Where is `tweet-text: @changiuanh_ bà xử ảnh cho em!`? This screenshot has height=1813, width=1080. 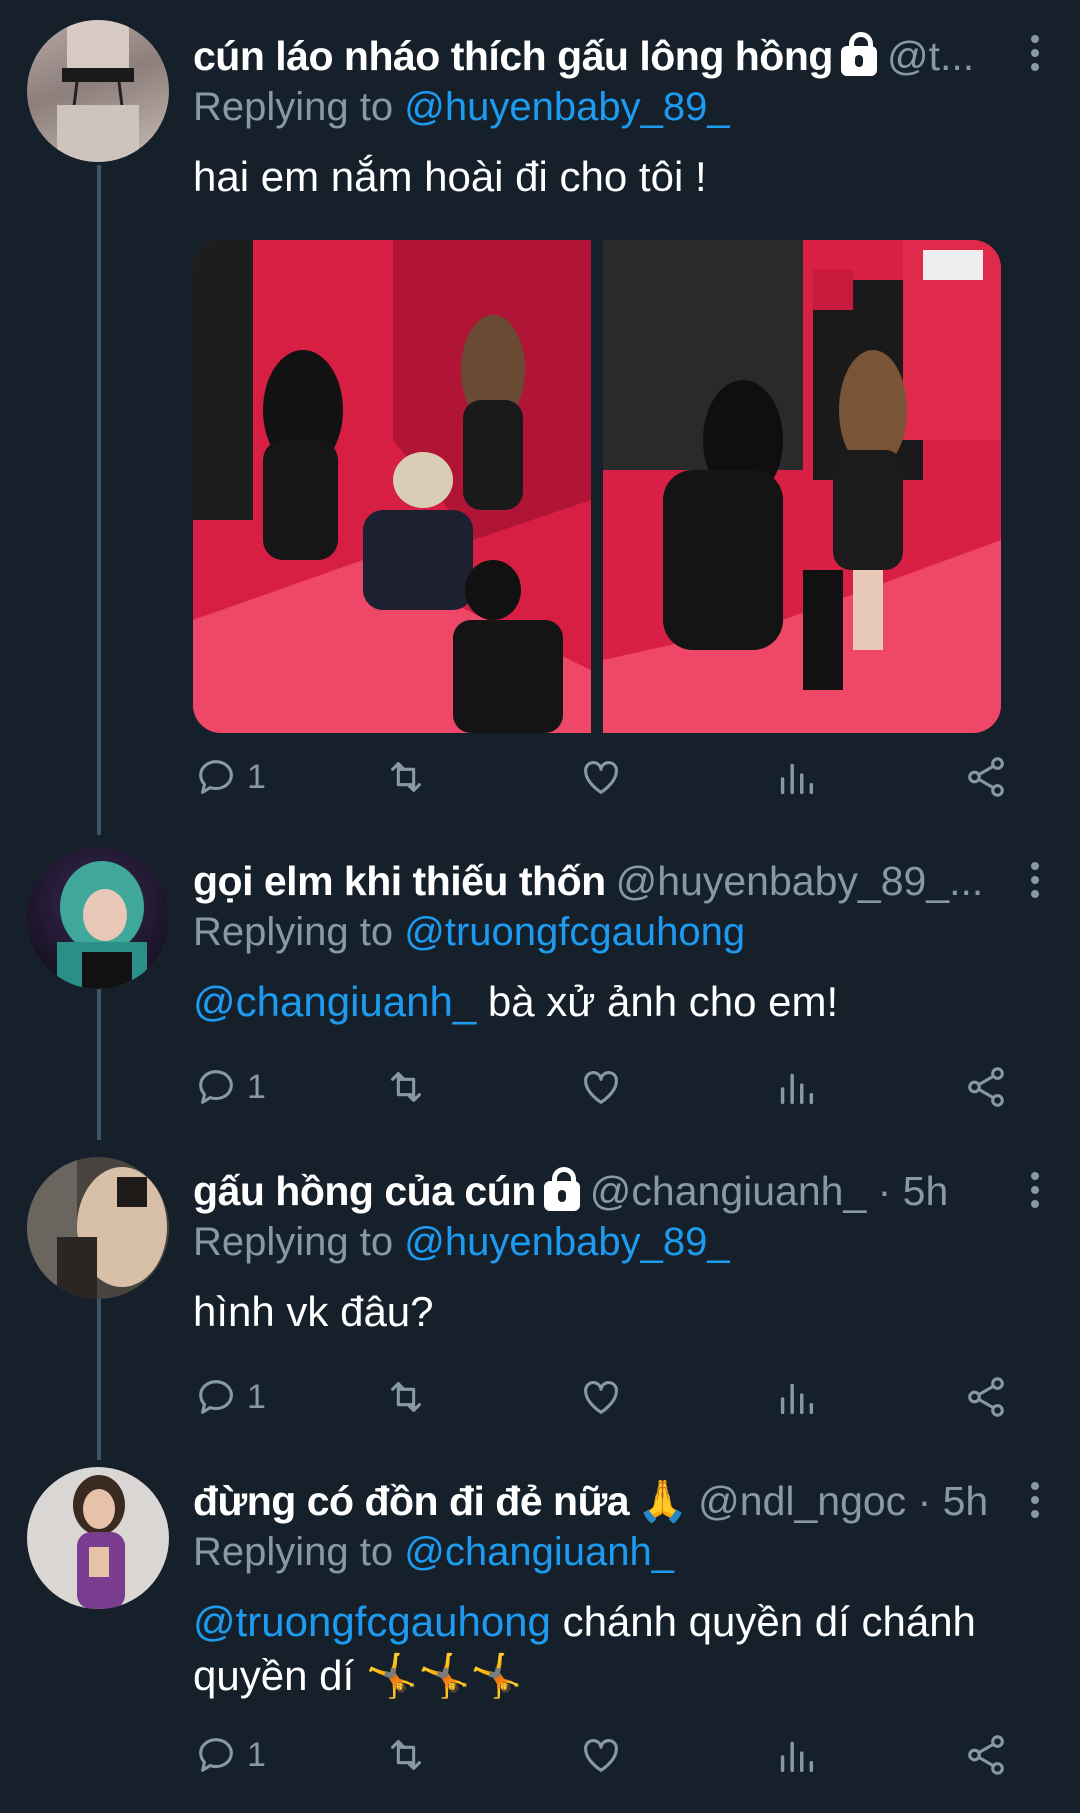 tweet-text: @changiuanh_ bà xử ảnh cho em! is located at coordinates (611, 1002).